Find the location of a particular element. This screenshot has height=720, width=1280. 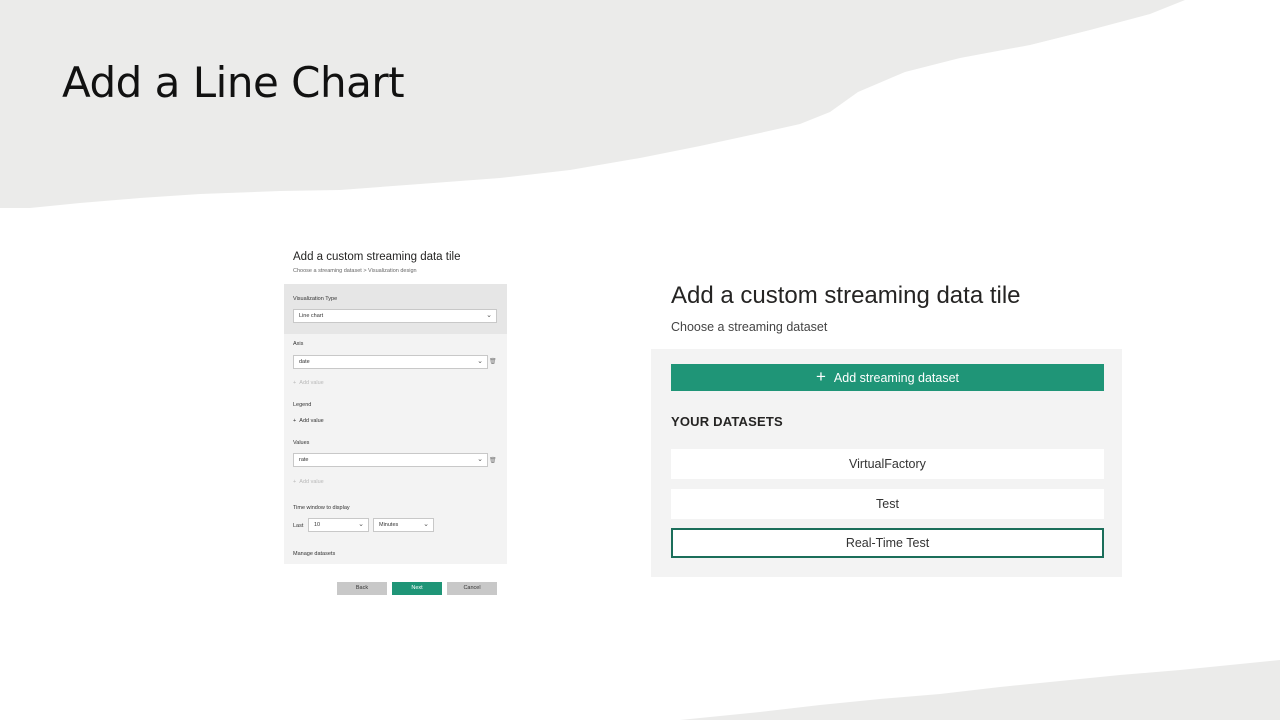

dataset-item-real-time-test: Real-Time Test is located at coordinates (887, 543).